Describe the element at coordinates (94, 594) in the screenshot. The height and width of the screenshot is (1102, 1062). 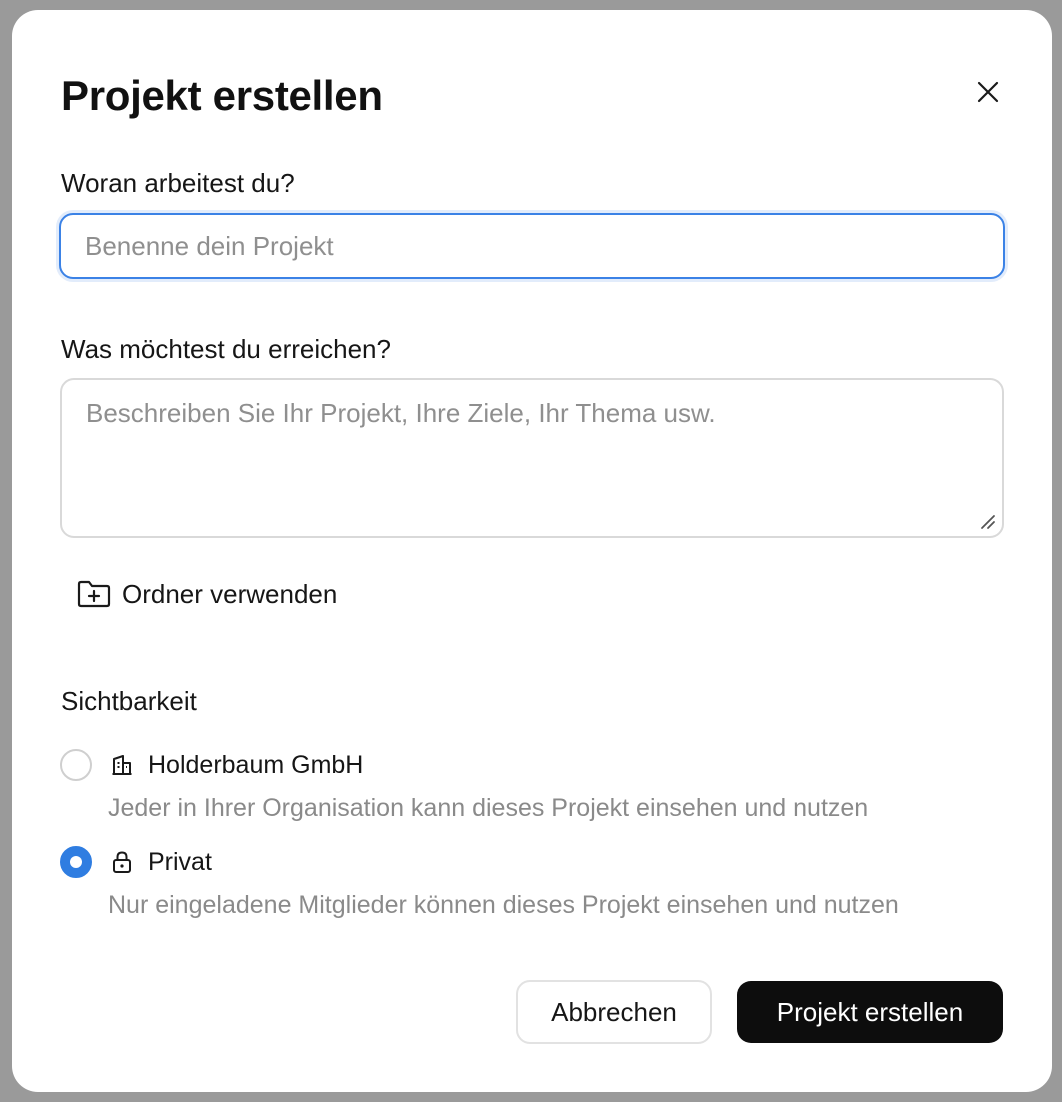
I see `folder-plus-icon` at that location.